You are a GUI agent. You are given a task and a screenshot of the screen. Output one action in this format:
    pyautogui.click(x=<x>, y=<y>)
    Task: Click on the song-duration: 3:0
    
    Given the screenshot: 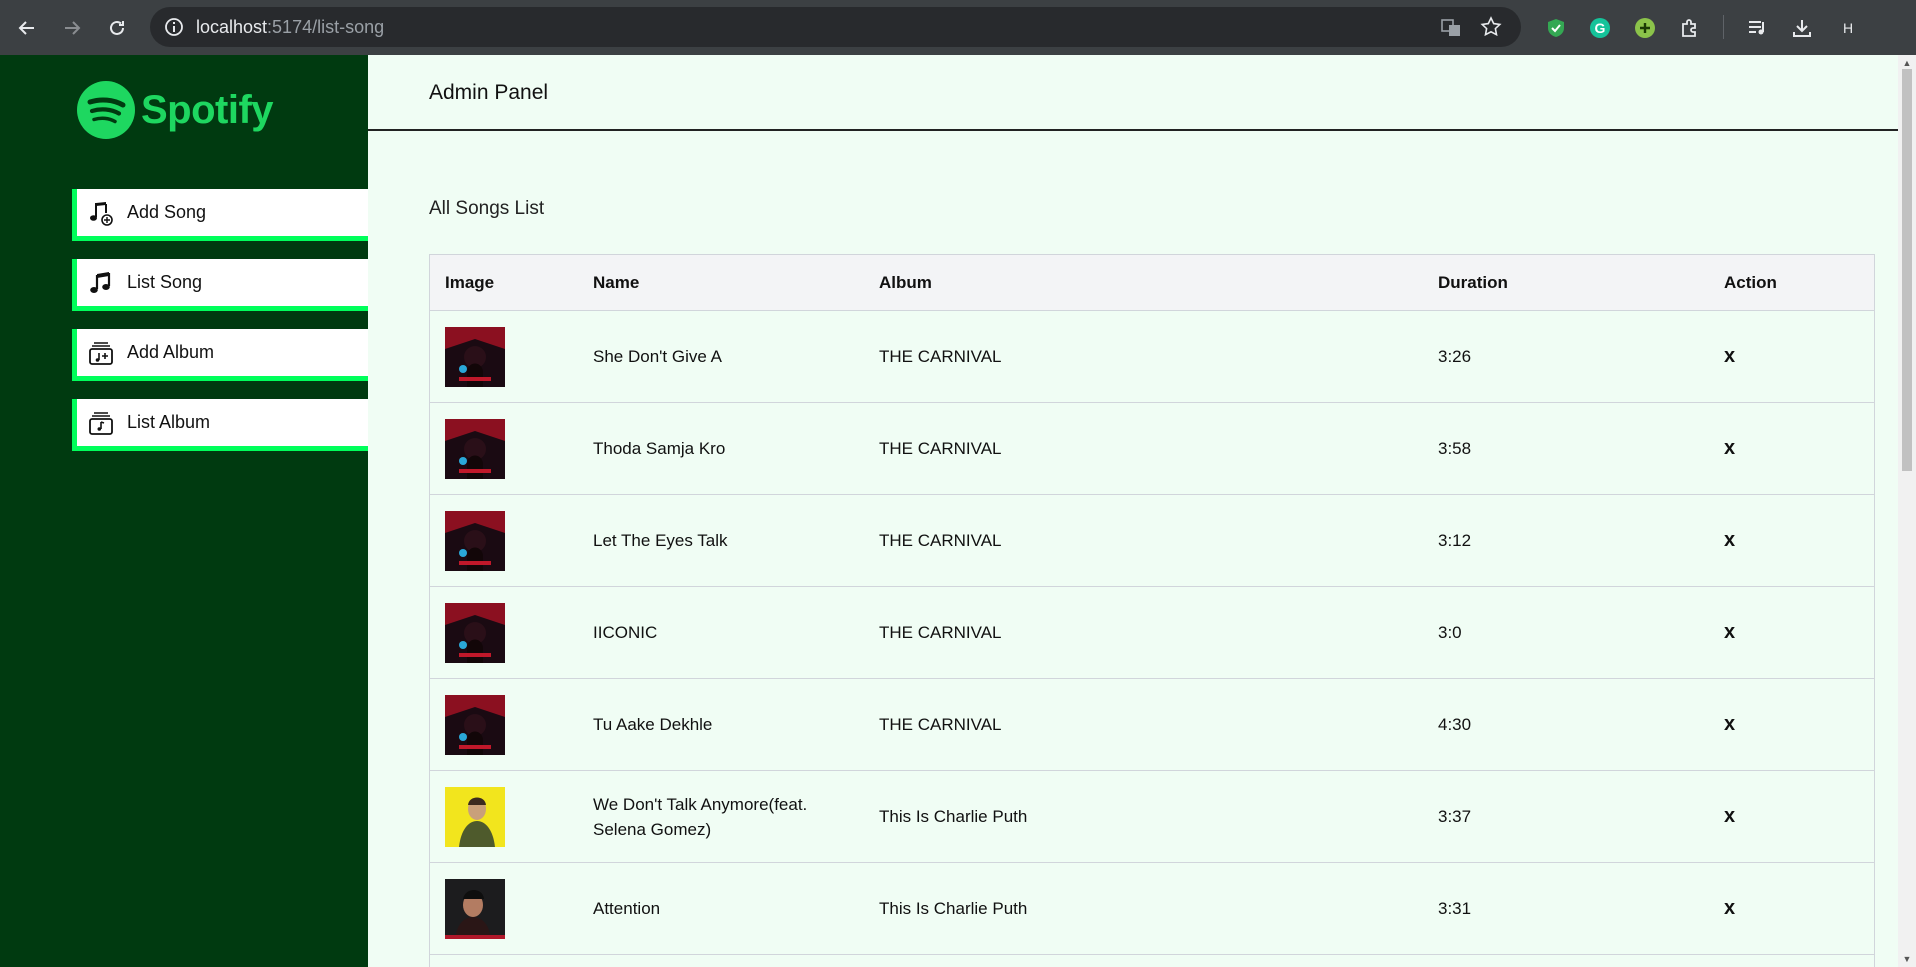 What is the action you would take?
    pyautogui.click(x=1450, y=632)
    